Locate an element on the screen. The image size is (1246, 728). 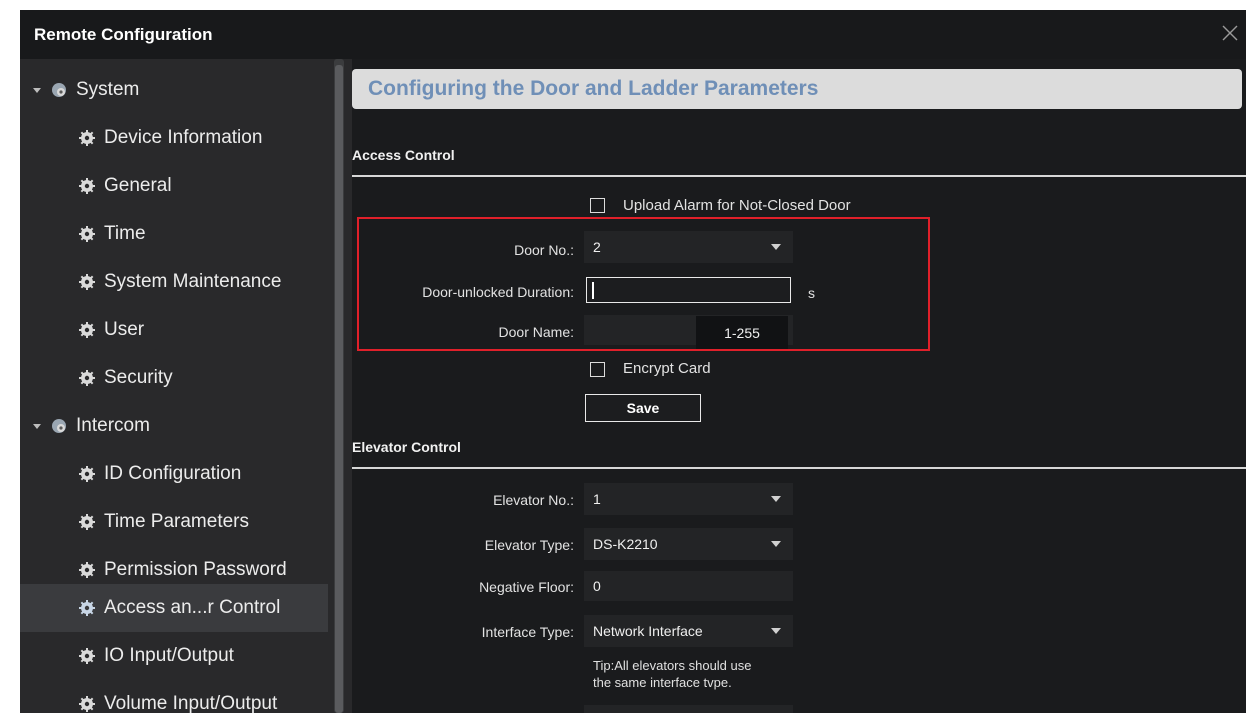
interface-type-select: Network Interface is located at coordinates (688, 631).